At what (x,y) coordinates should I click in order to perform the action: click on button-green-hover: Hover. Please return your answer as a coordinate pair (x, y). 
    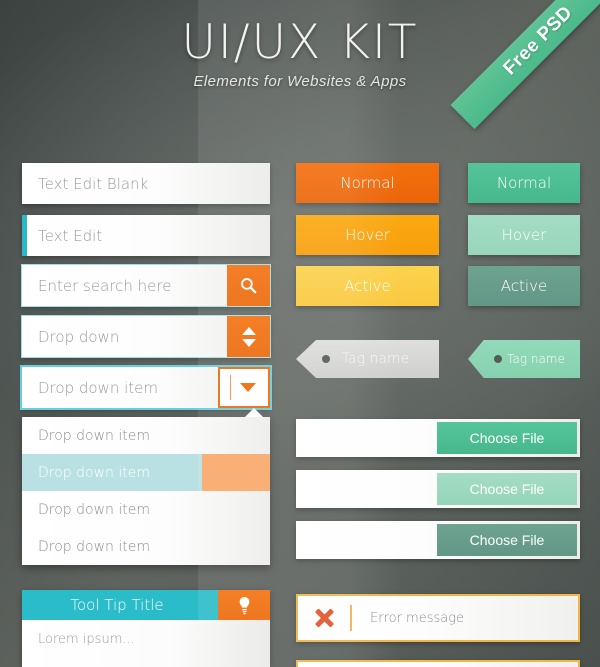
    Looking at the image, I should click on (524, 235).